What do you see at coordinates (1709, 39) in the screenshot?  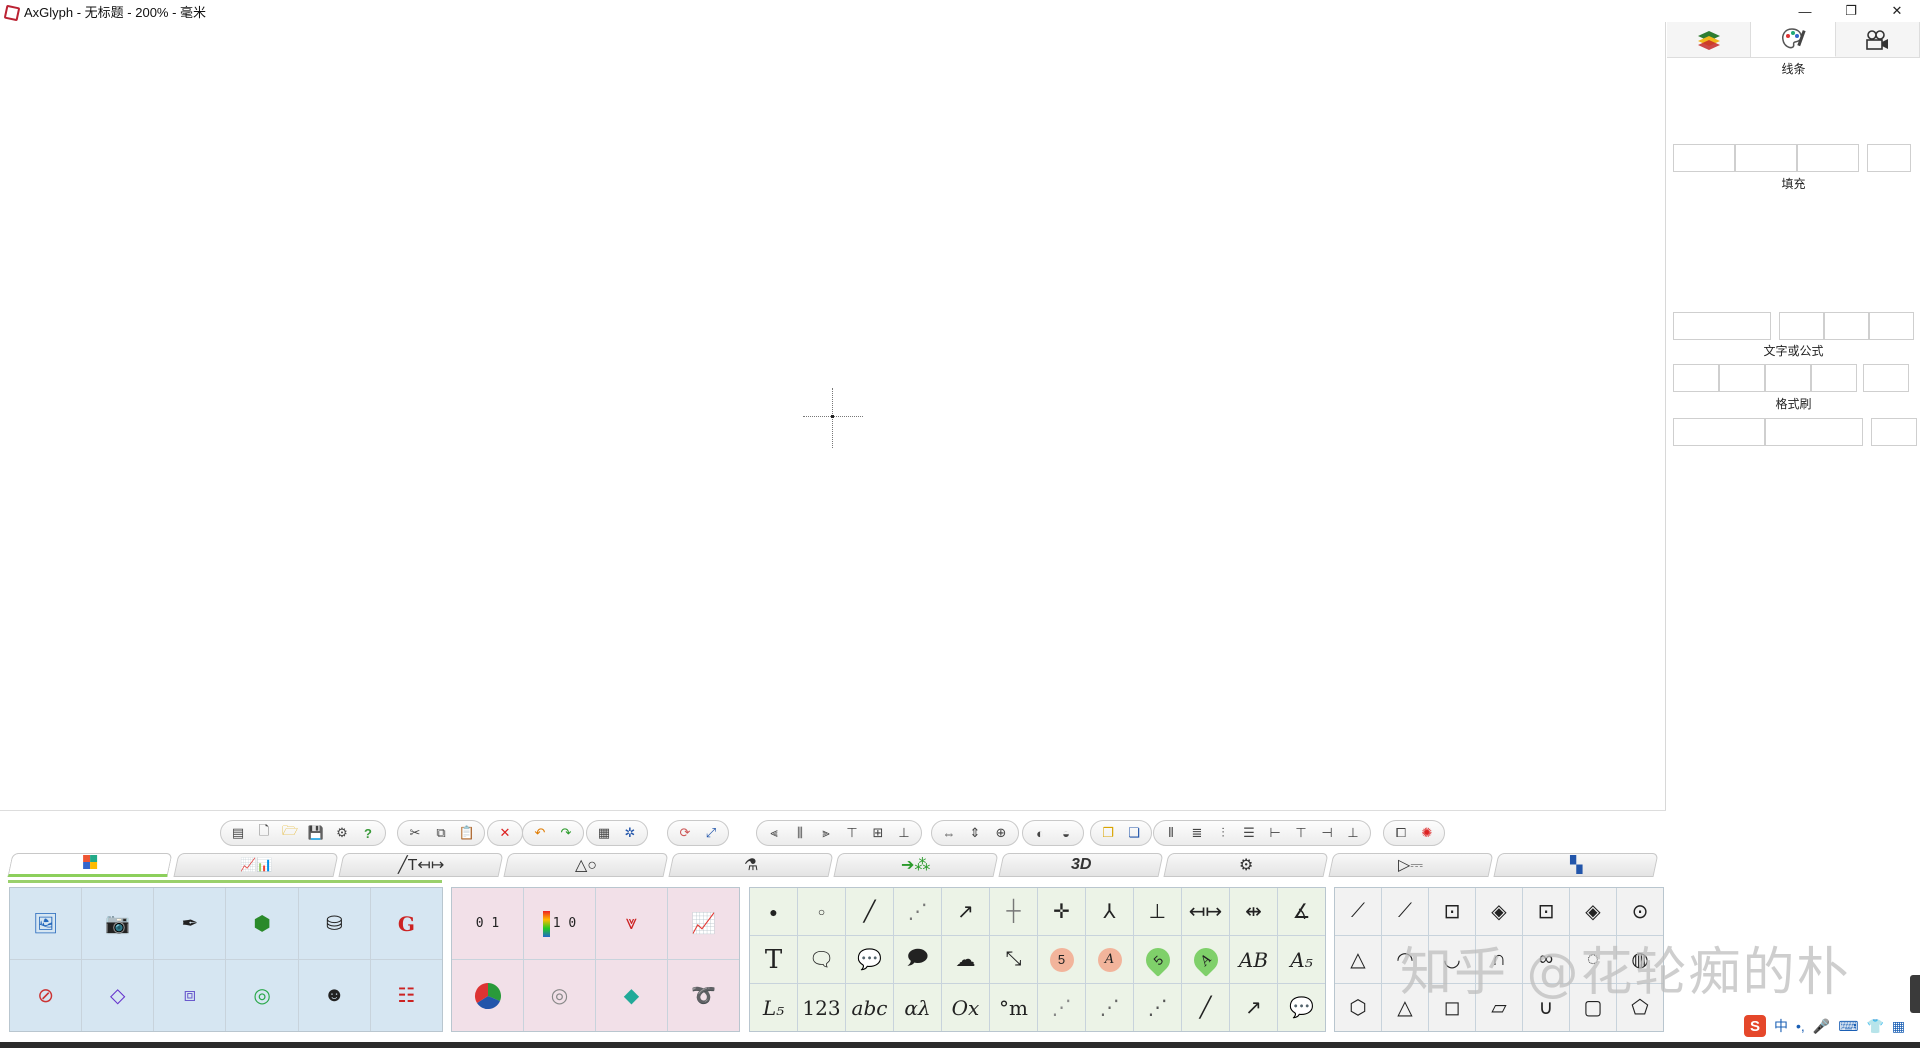 I see `tab-layers` at bounding box center [1709, 39].